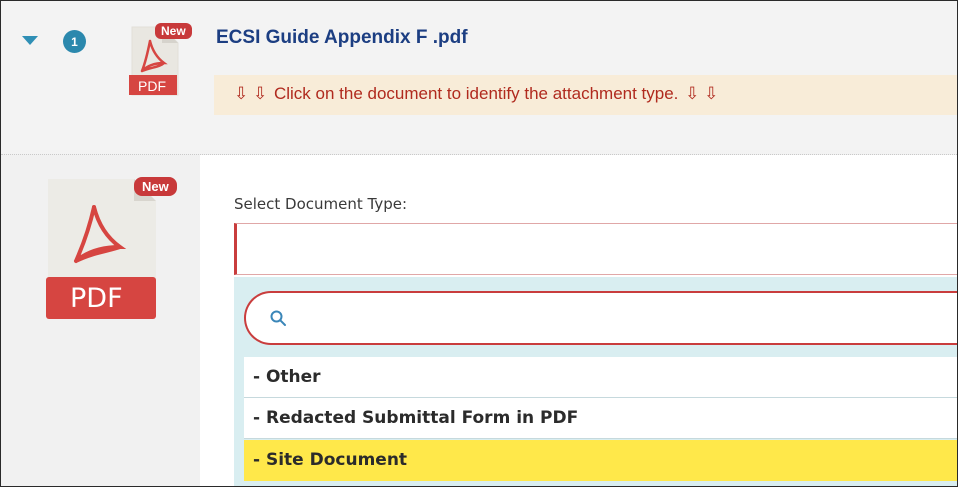  I want to click on pdf-file-icon: New PDF, so click(159, 60).